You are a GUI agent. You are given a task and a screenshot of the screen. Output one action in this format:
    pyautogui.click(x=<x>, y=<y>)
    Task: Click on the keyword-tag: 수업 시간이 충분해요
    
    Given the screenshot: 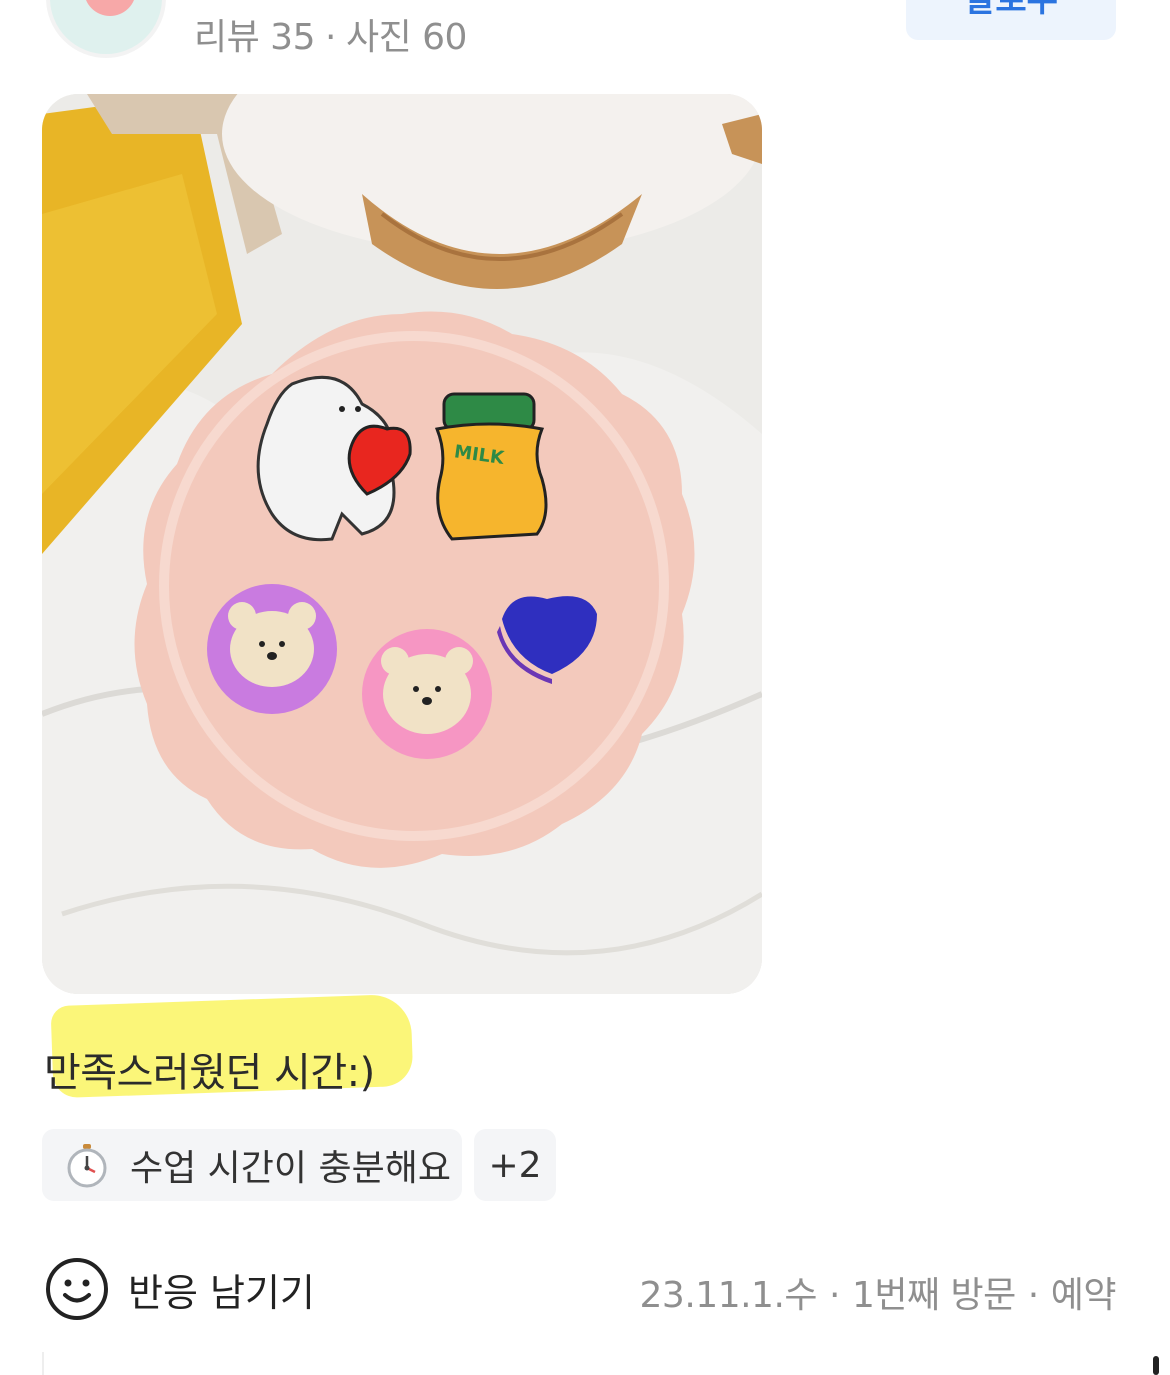 What is the action you would take?
    pyautogui.click(x=252, y=1165)
    